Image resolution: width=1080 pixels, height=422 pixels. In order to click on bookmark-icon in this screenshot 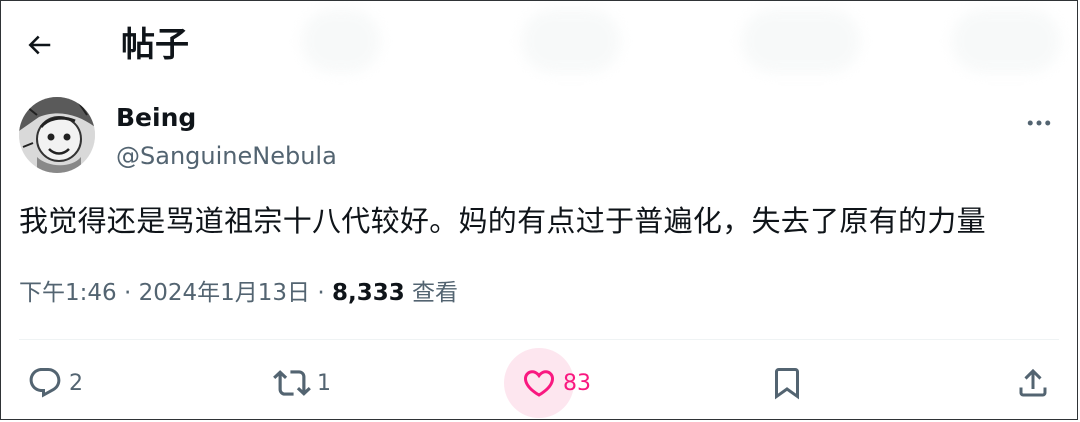, I will do `click(787, 383)`.